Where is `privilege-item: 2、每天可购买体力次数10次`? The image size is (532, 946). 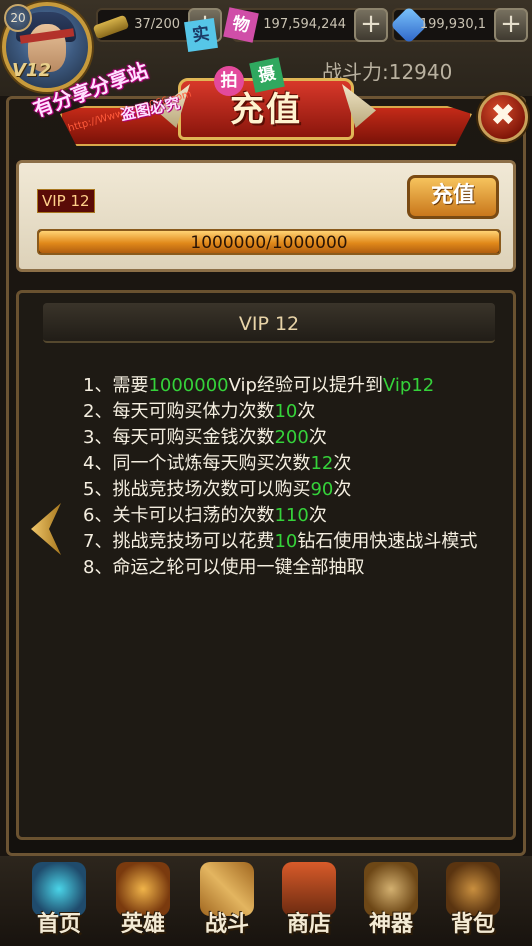 privilege-item: 2、每天可购买体力次数10次 is located at coordinates (293, 412).